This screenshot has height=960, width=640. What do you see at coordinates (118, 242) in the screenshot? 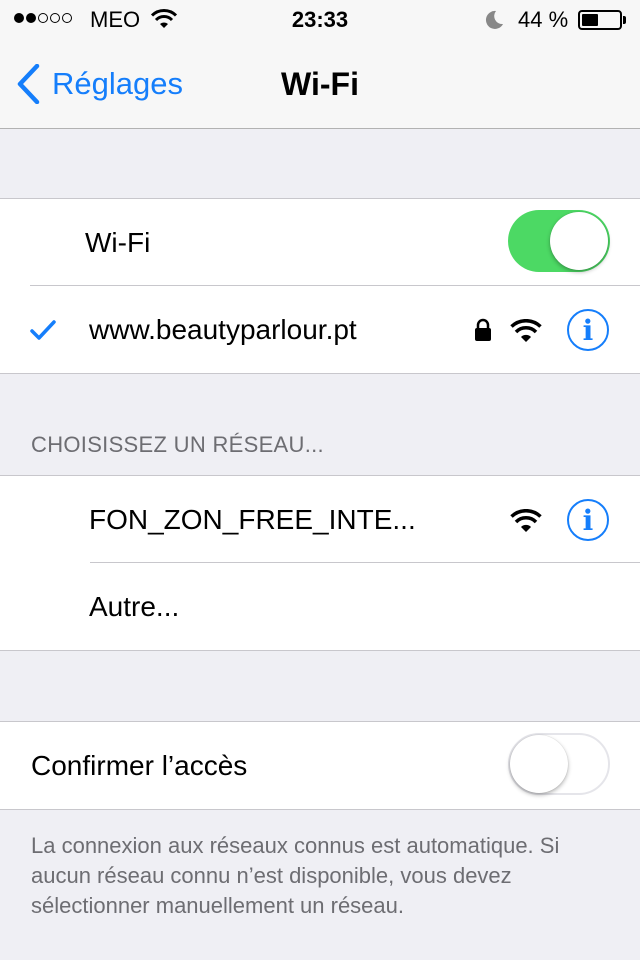
I see `wifi-toggle-label: Wi-Fi` at bounding box center [118, 242].